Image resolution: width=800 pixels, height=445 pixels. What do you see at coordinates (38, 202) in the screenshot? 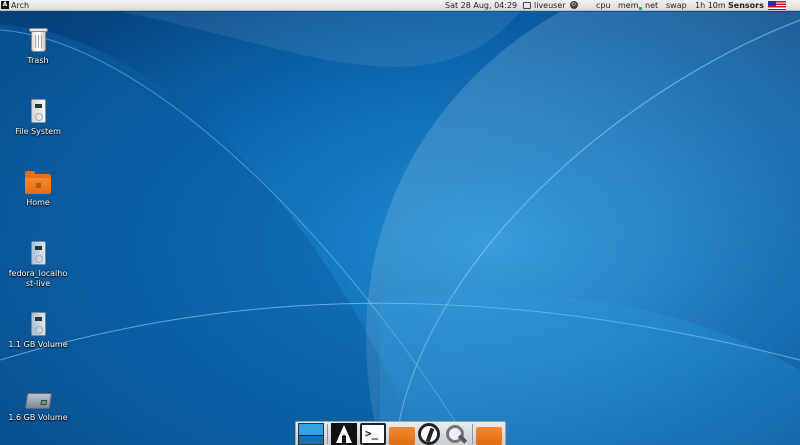
I see `desktop-icon-label: Home` at bounding box center [38, 202].